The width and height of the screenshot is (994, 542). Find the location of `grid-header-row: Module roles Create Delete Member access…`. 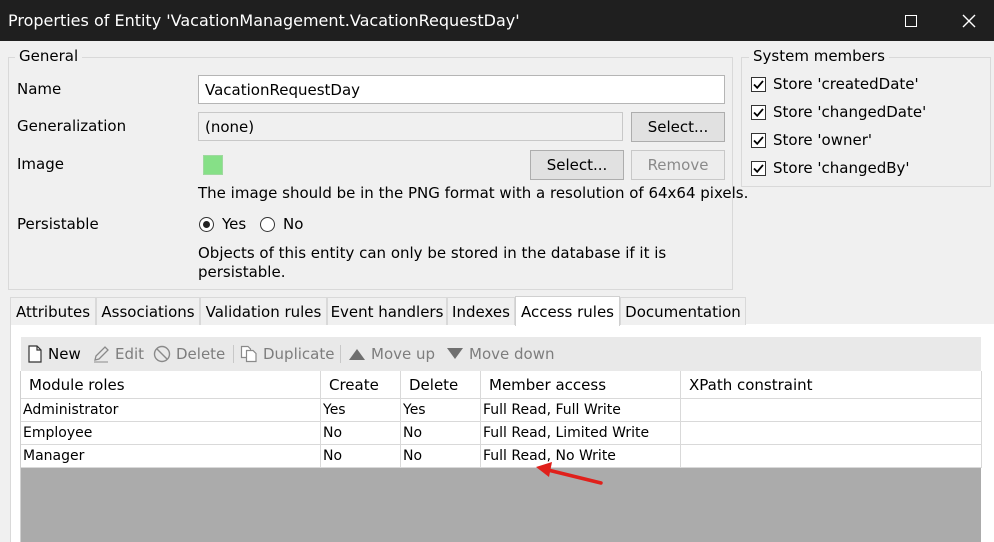

grid-header-row: Module roles Create Delete Member access… is located at coordinates (501, 385).